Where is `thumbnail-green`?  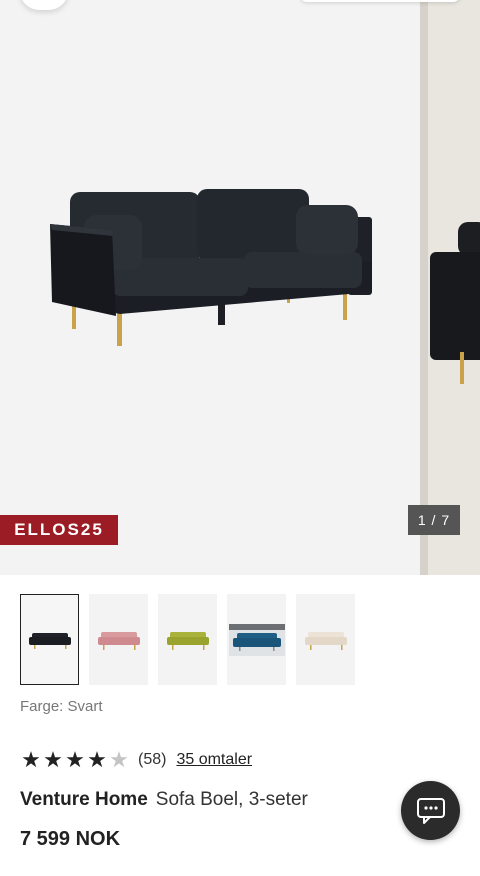
thumbnail-green is located at coordinates (187, 639).